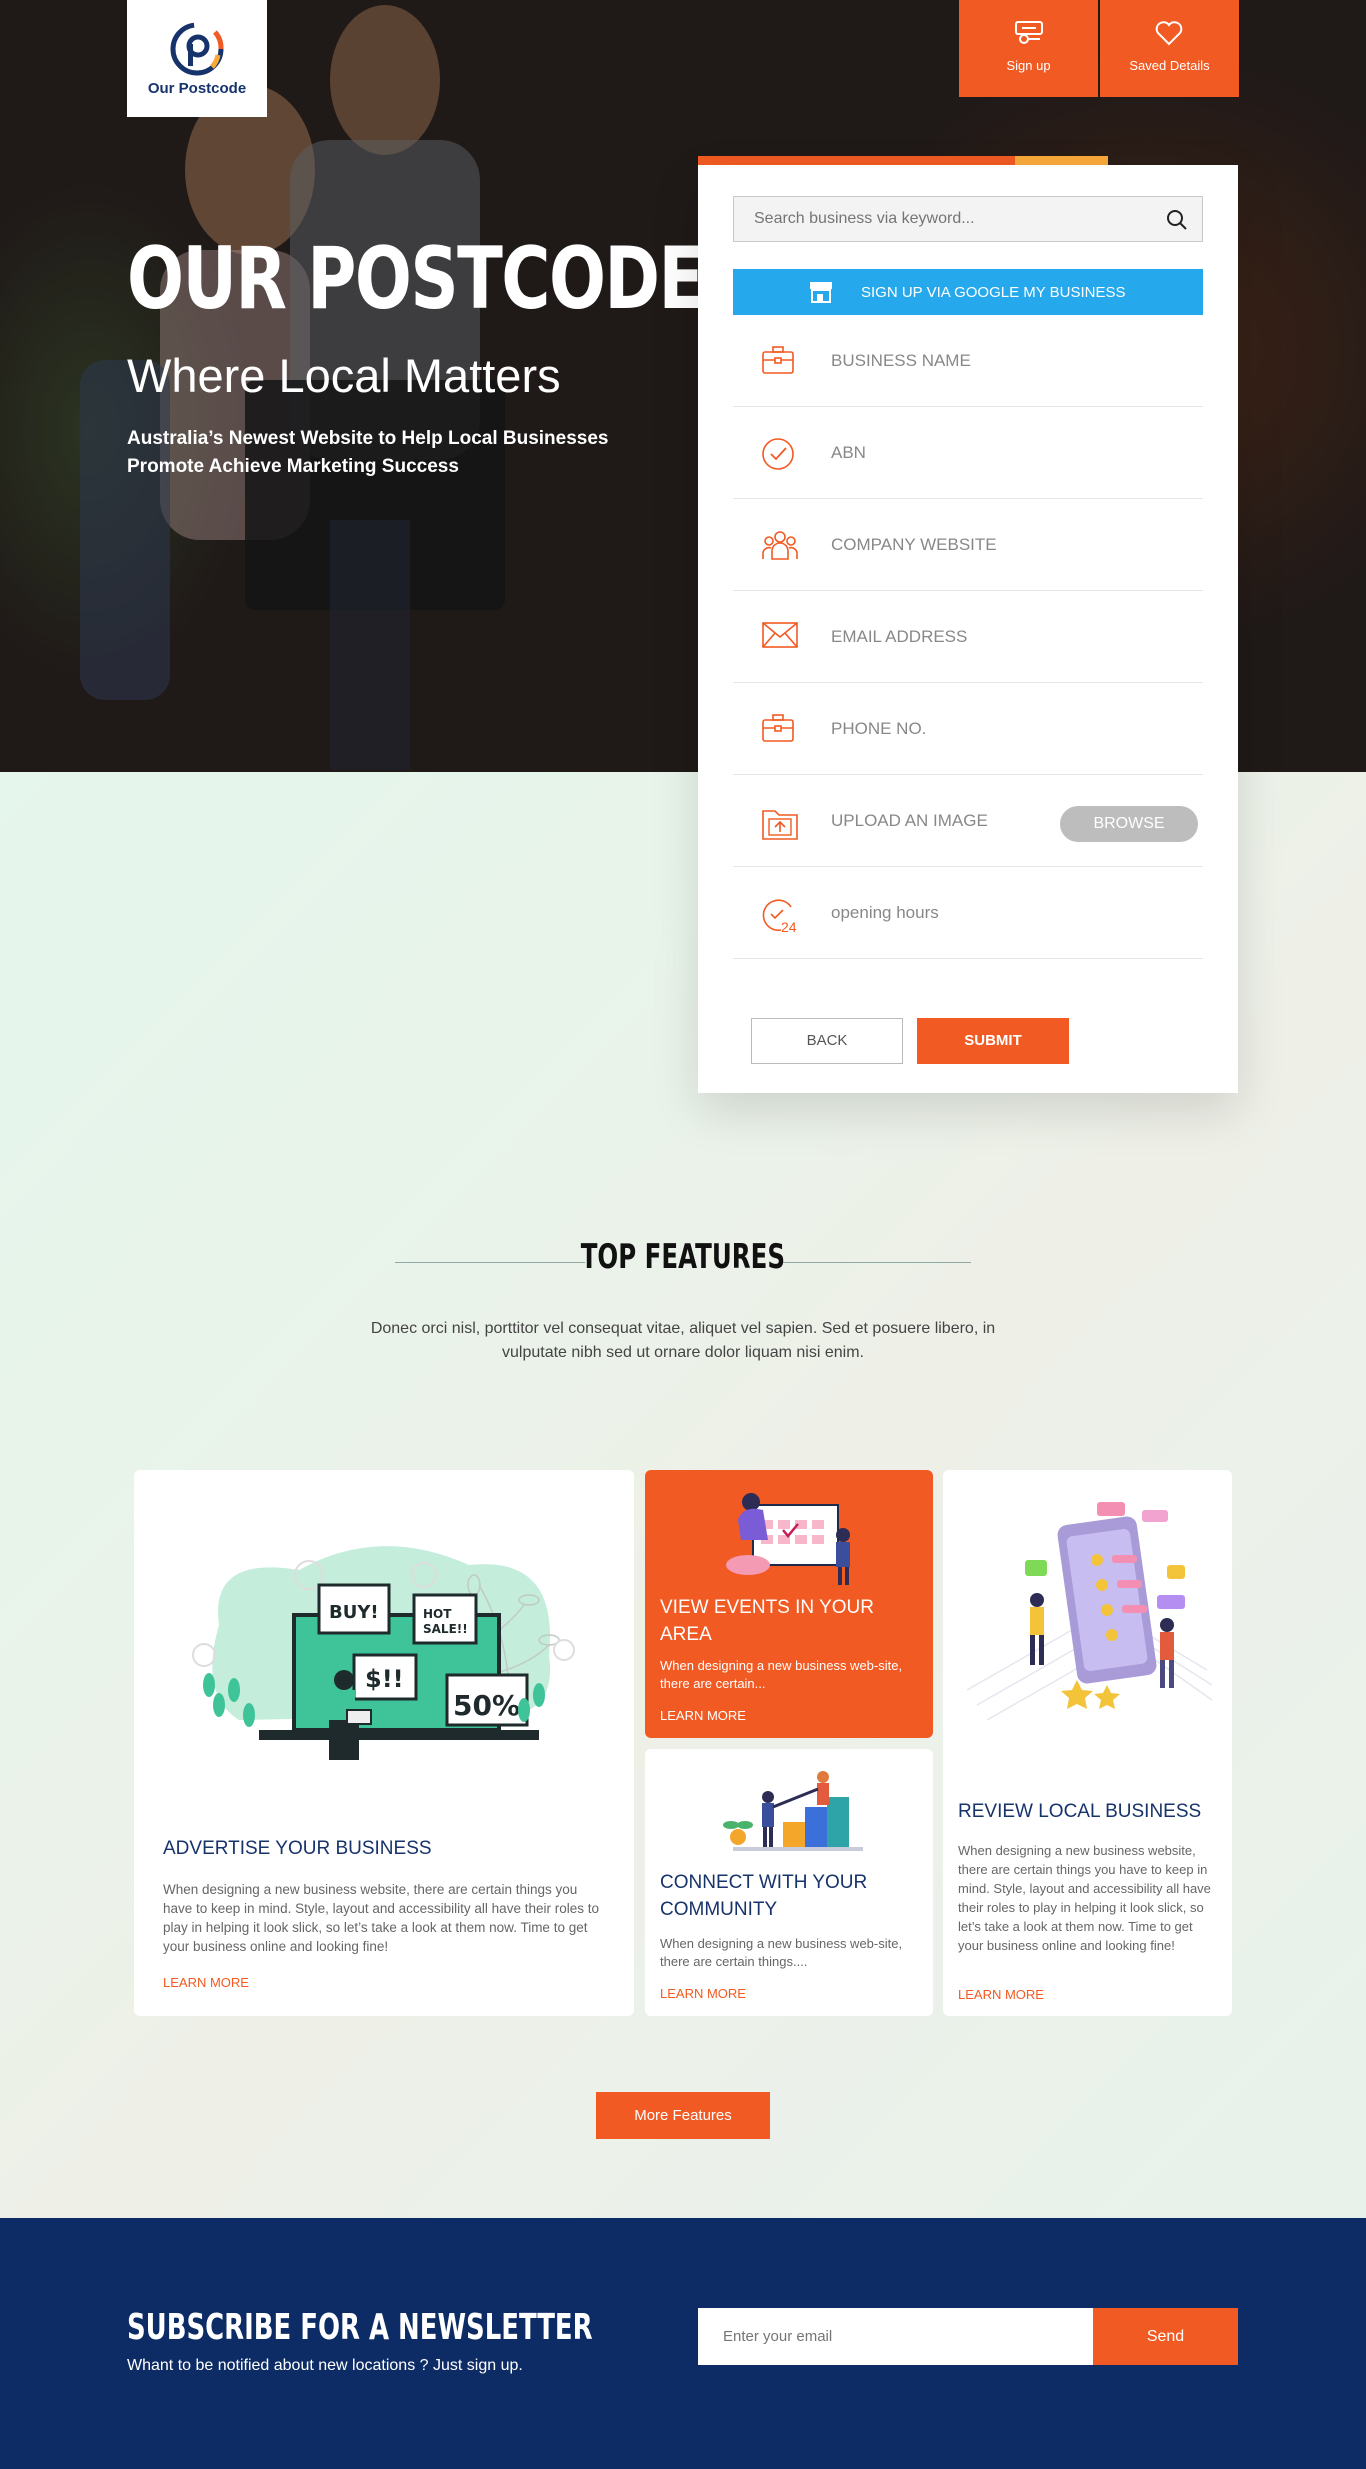 The image size is (1366, 2469). What do you see at coordinates (1169, 48) in the screenshot?
I see `saved-details-nav-button: Saved Details` at bounding box center [1169, 48].